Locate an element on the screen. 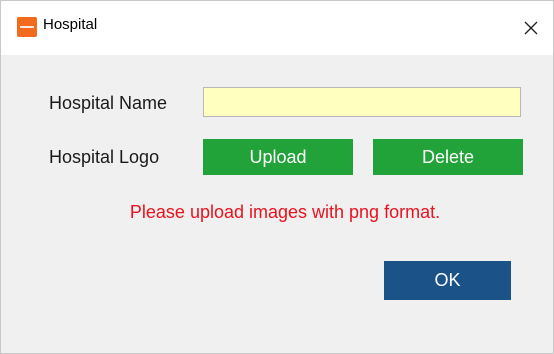 The height and width of the screenshot is (354, 554). close-button is located at coordinates (531, 28).